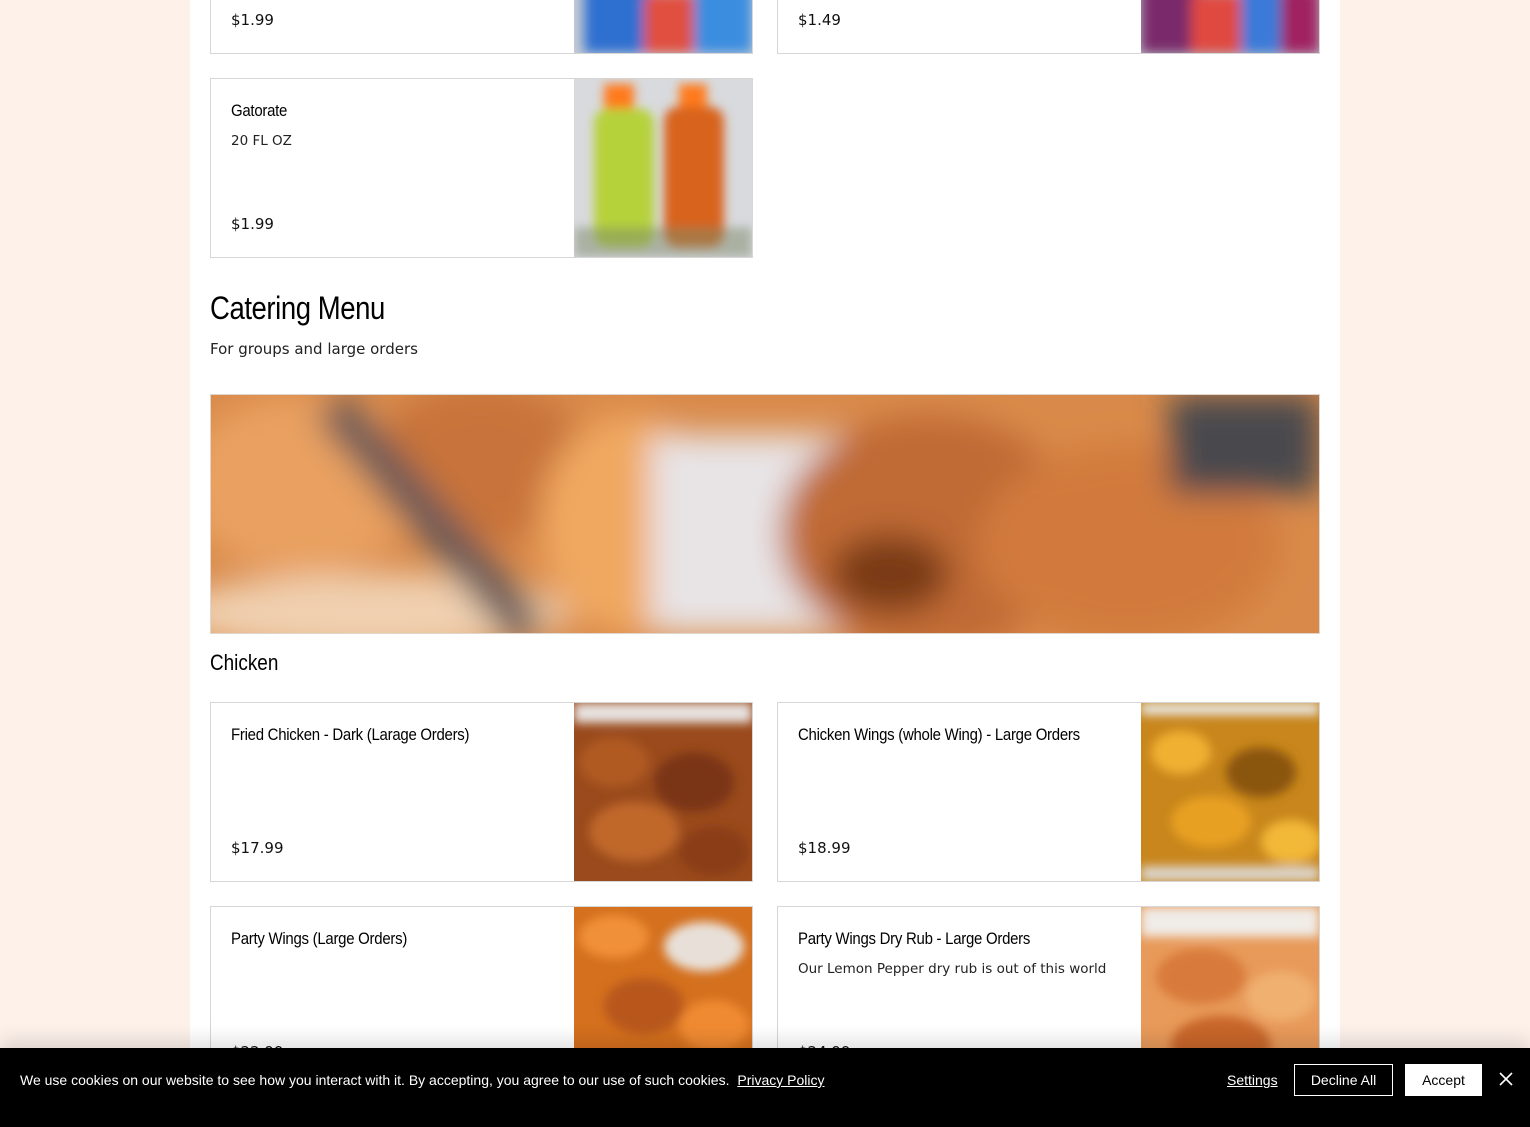  What do you see at coordinates (259, 110) in the screenshot?
I see `item-name: Gatorate` at bounding box center [259, 110].